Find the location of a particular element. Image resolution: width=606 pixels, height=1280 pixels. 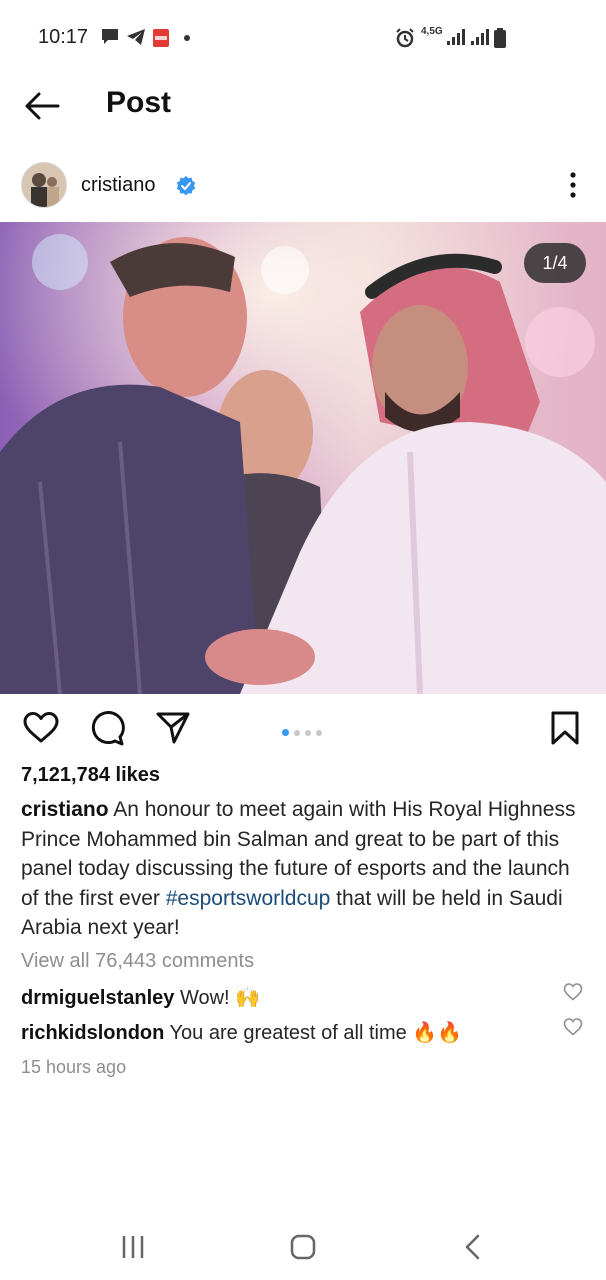

recent-apps-icon is located at coordinates (133, 1247).